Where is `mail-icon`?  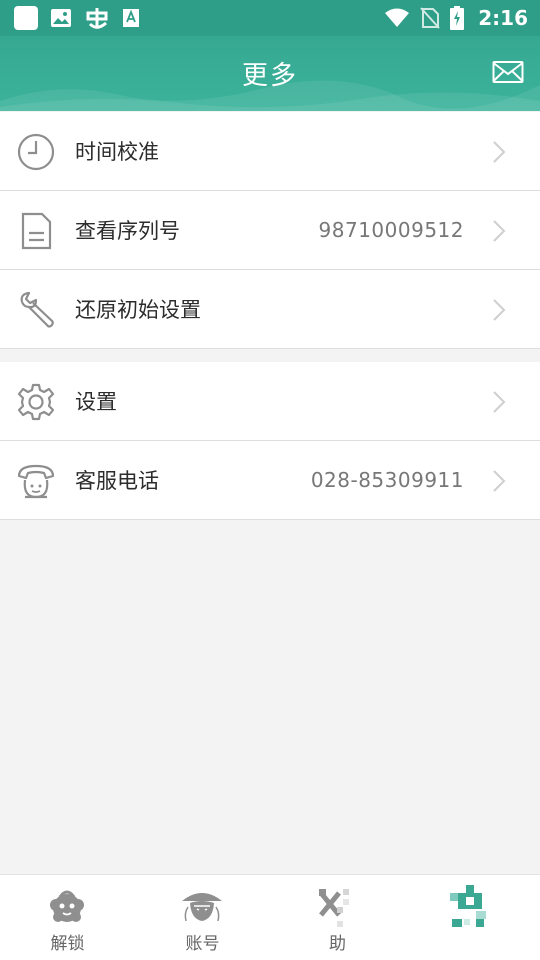
mail-icon is located at coordinates (508, 72).